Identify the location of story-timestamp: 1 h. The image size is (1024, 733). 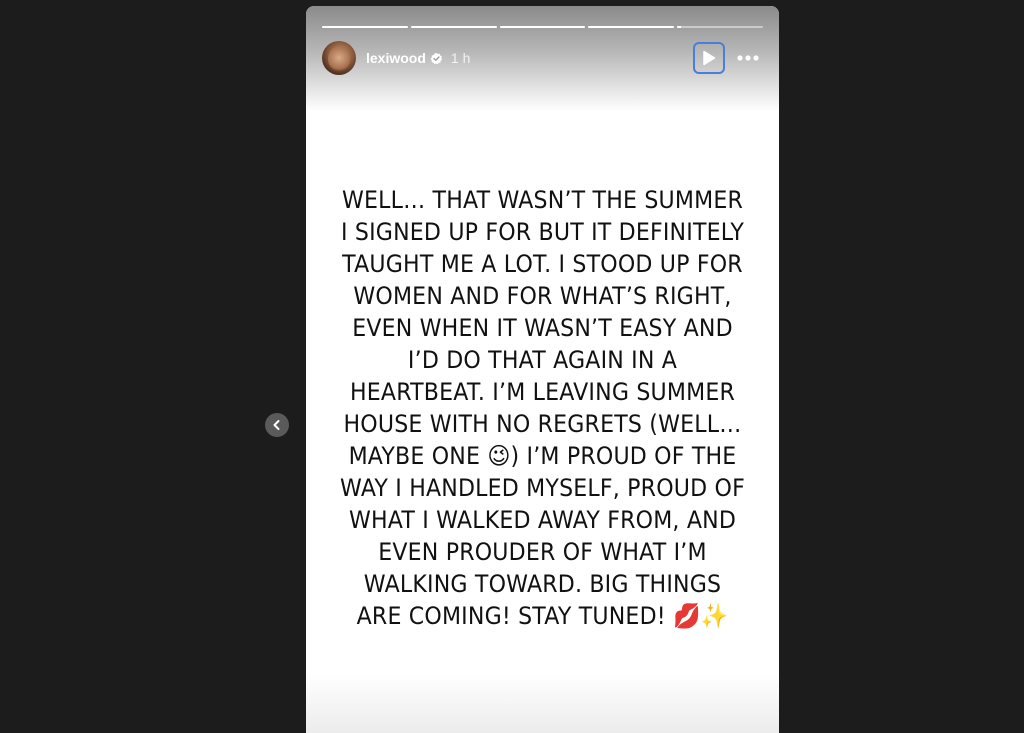
(460, 58).